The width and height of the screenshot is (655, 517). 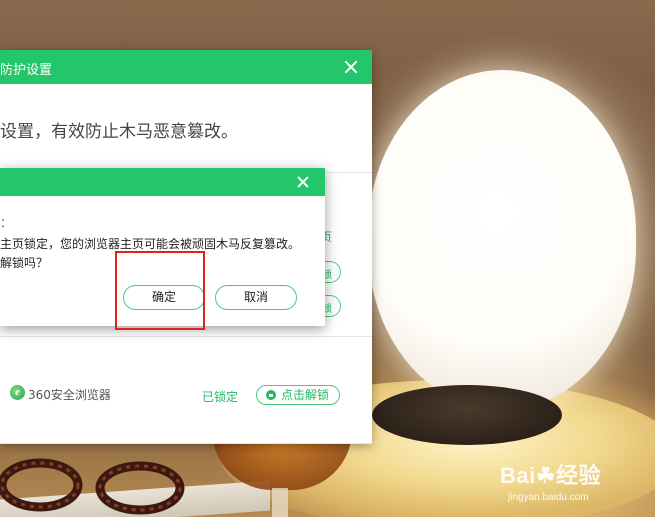 I want to click on unlock-button: 点击解锁, so click(x=298, y=395).